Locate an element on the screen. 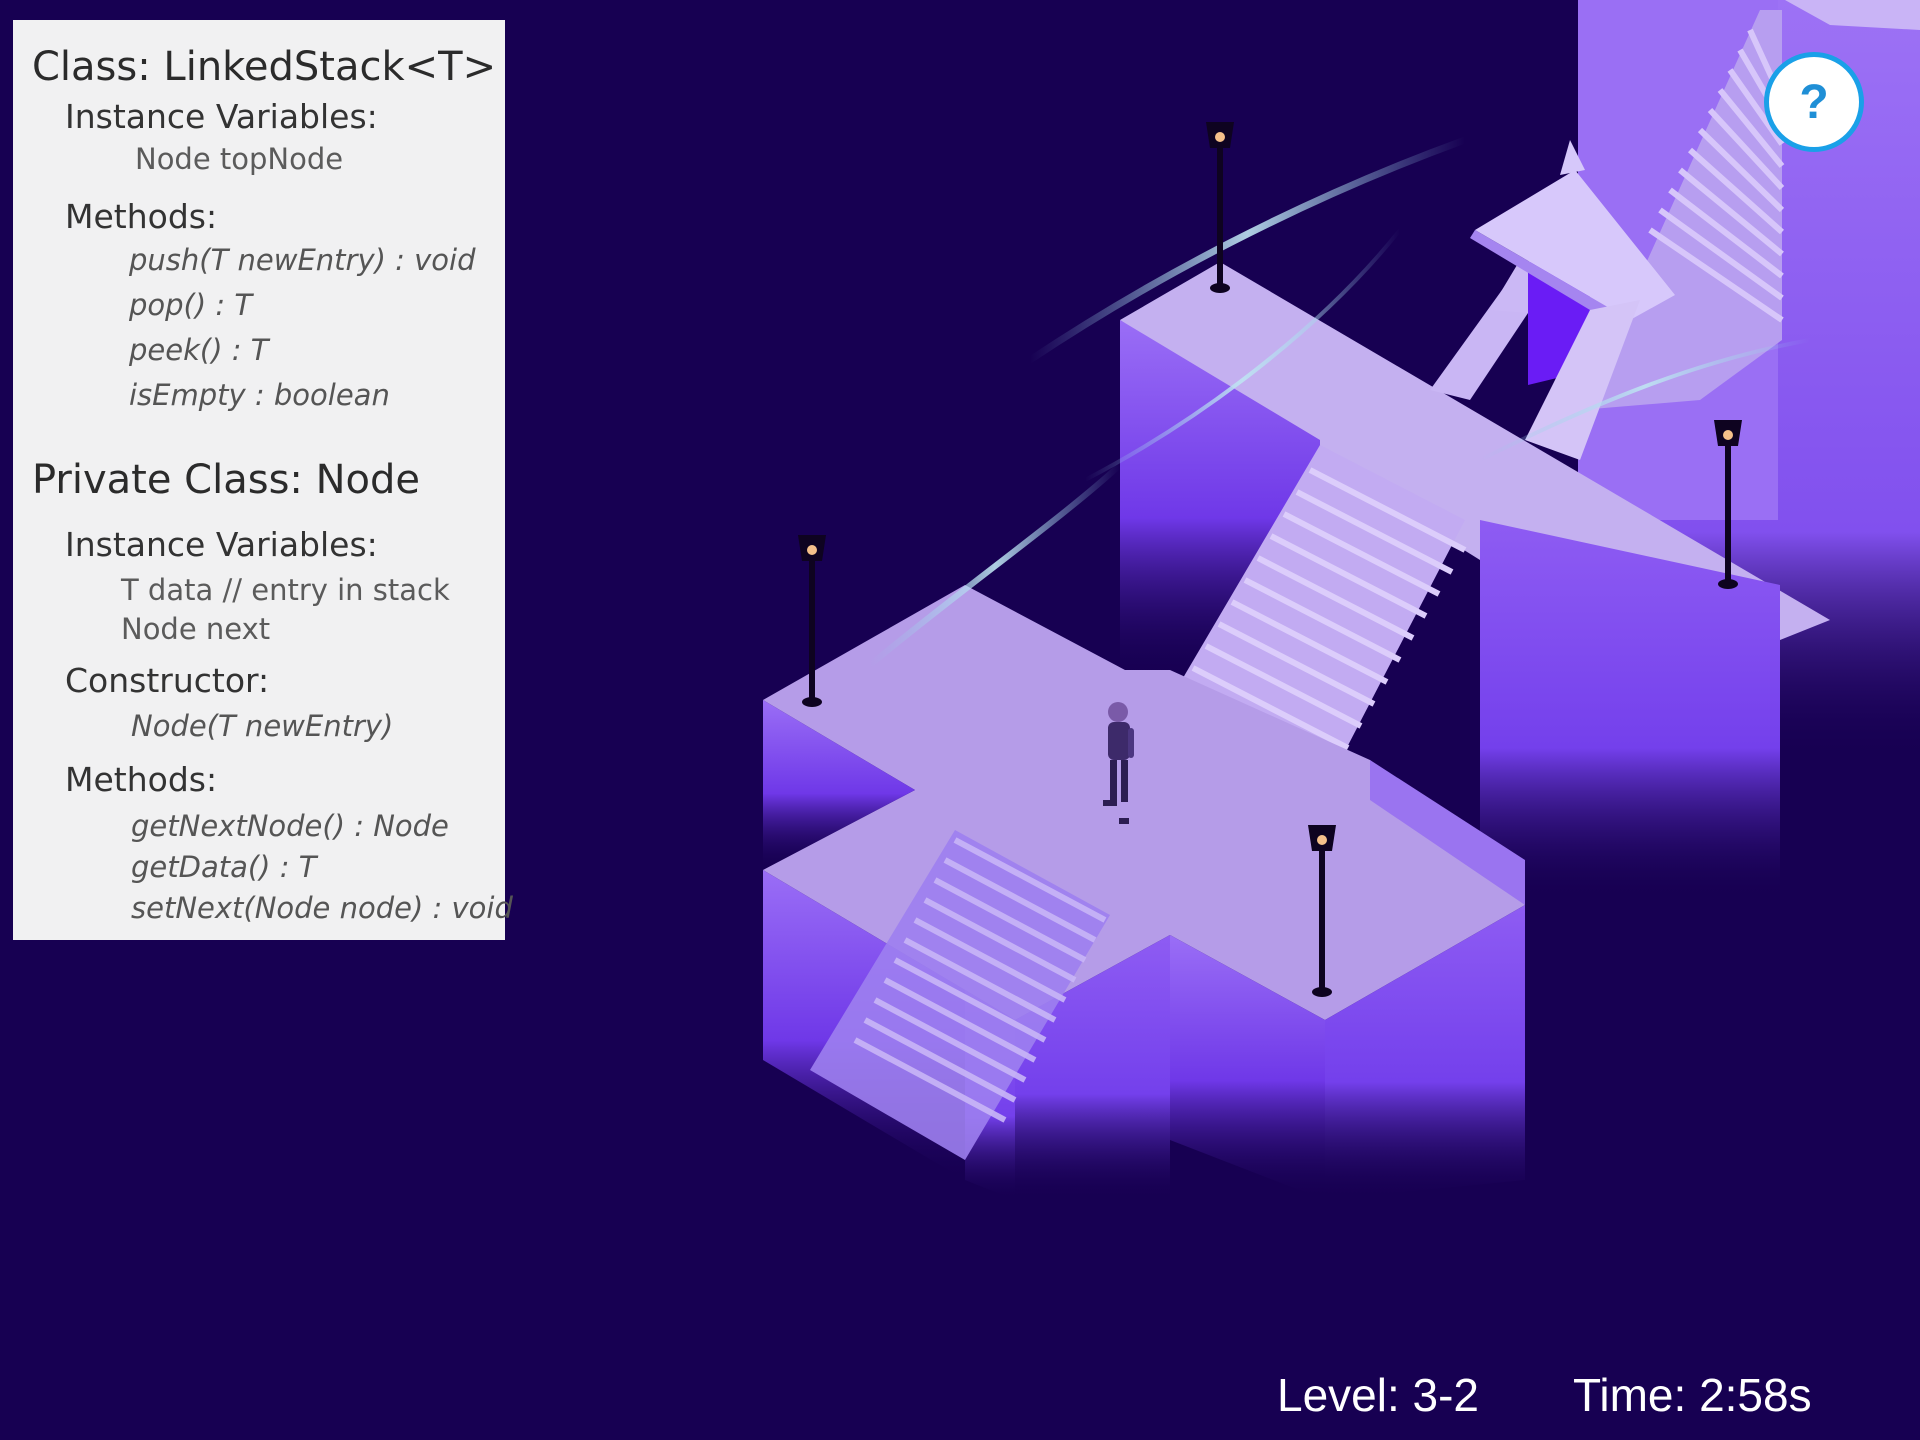 This screenshot has width=1920, height=1440. node-instance-variable: Node next is located at coordinates (196, 629).